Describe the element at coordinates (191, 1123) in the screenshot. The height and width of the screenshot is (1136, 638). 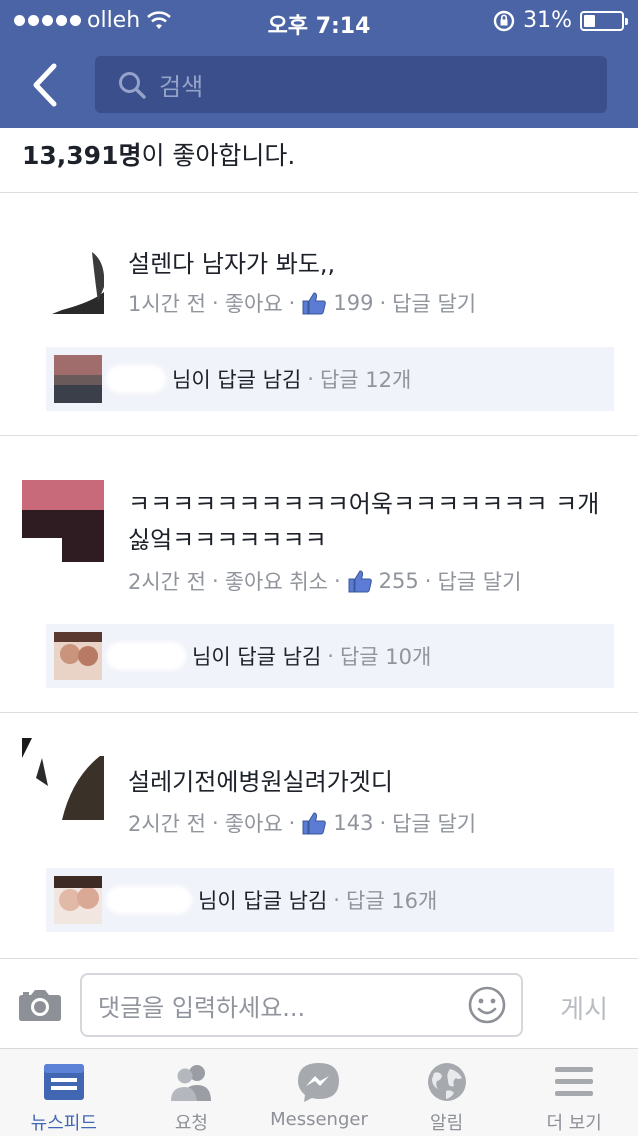
I see `tab-label: 요청` at that location.